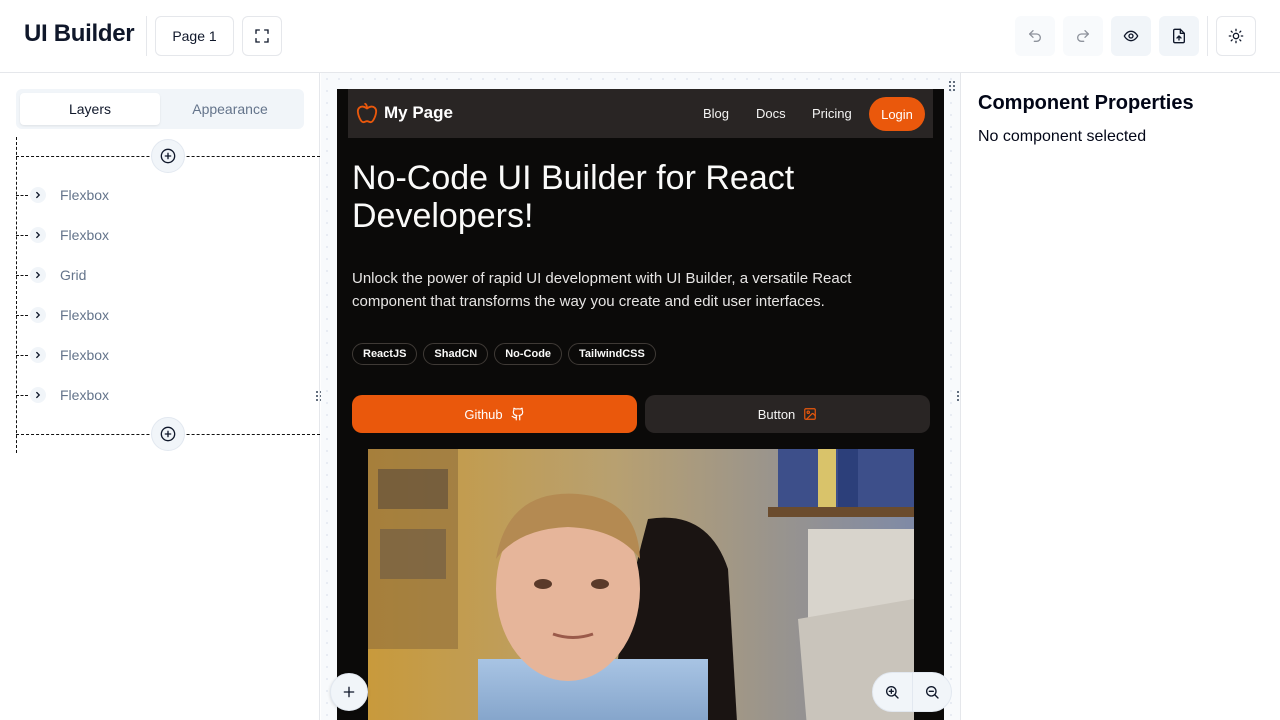 The height and width of the screenshot is (720, 1280). What do you see at coordinates (897, 114) in the screenshot?
I see `login-button: Login` at bounding box center [897, 114].